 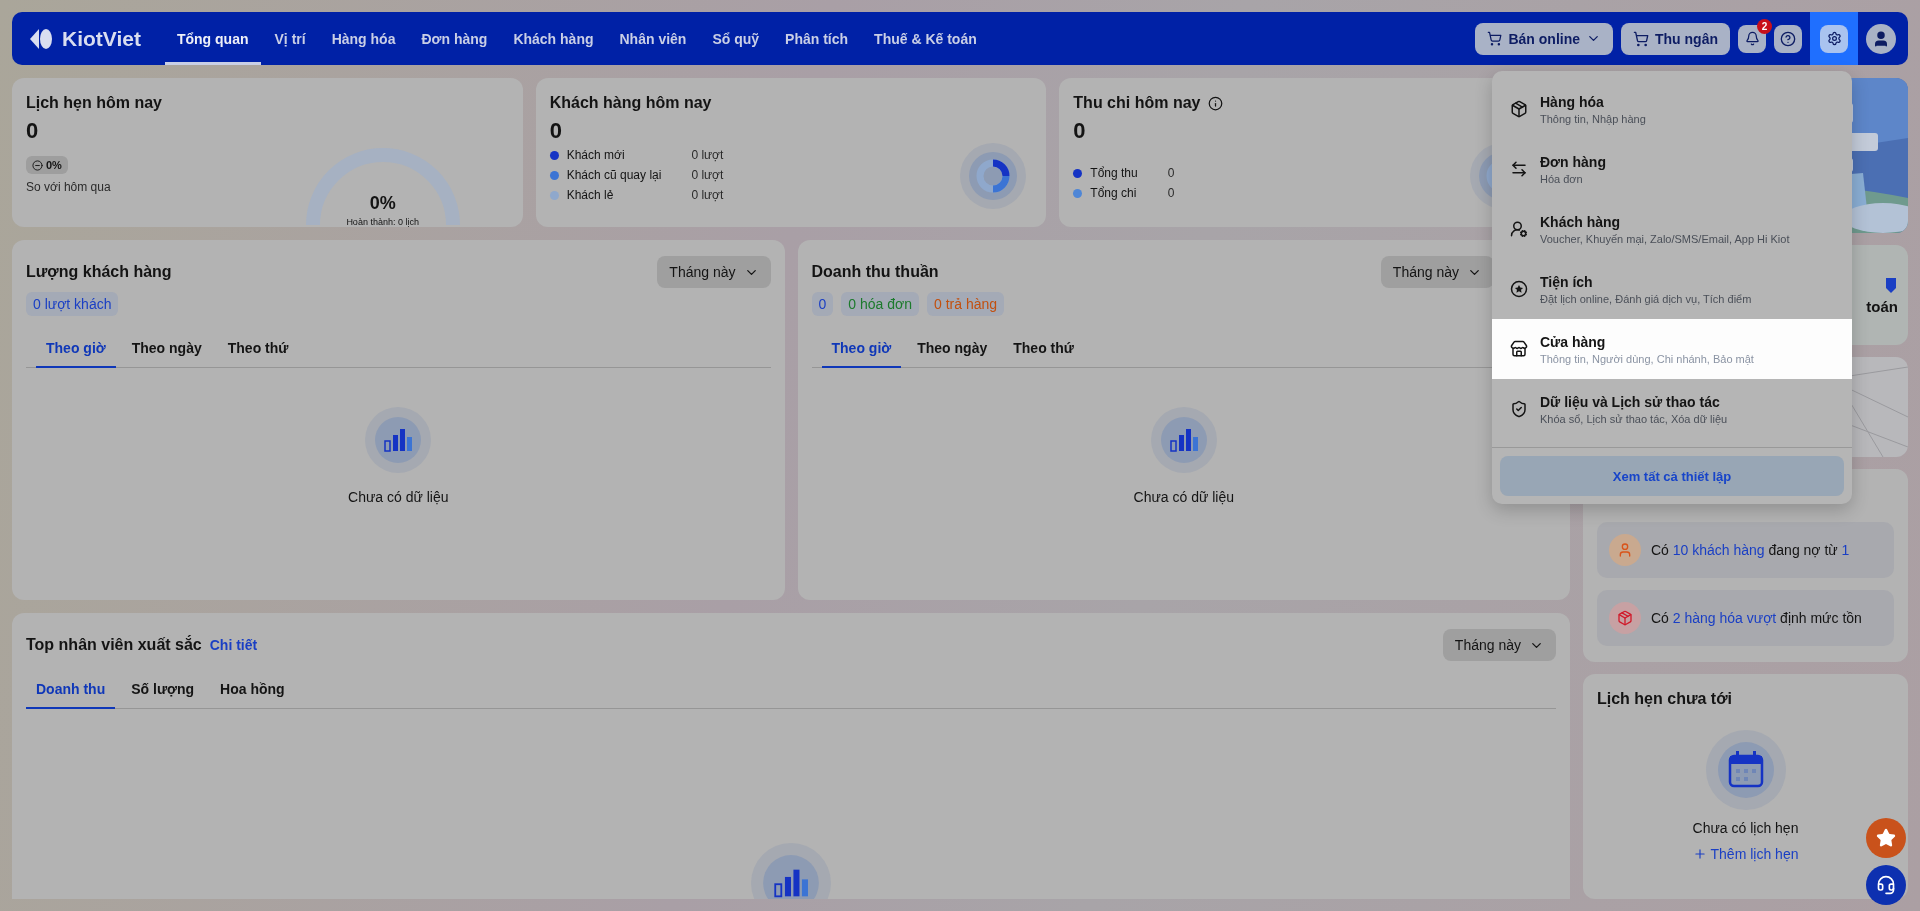 What do you see at coordinates (69, 187) in the screenshot?
I see `comparison-note: So với hôm qua` at bounding box center [69, 187].